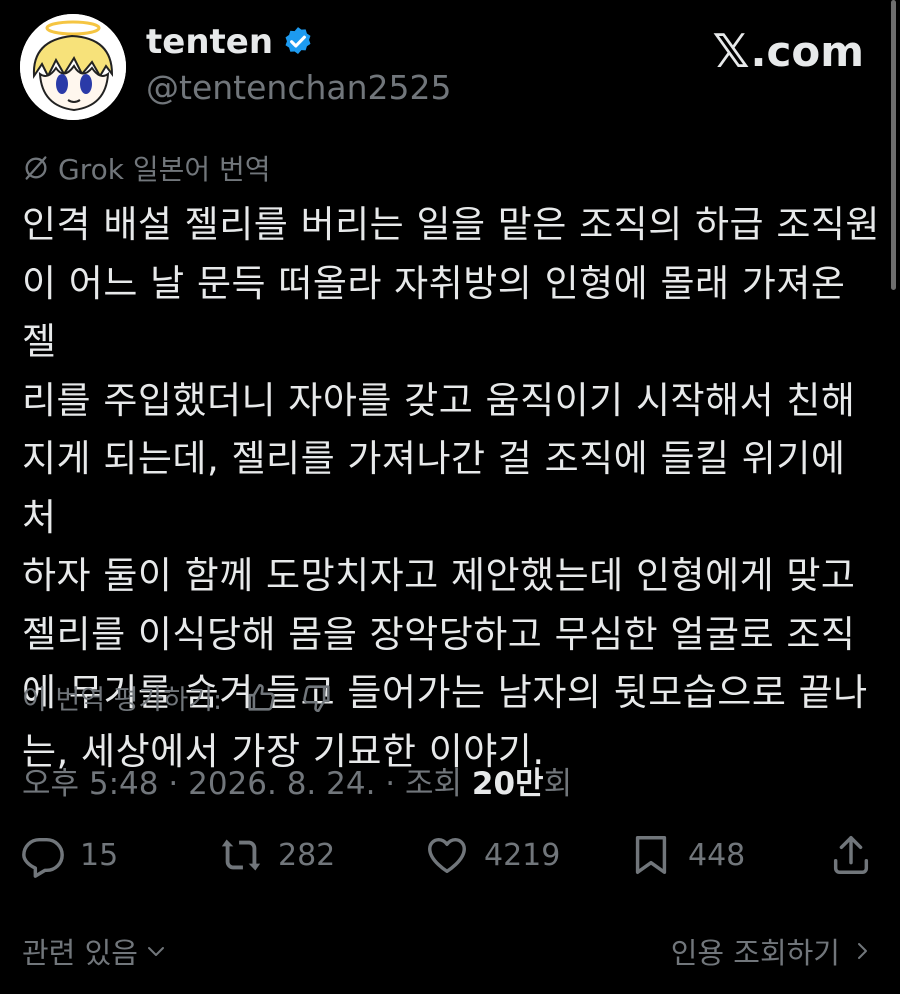 This screenshot has width=900, height=994. I want to click on views-number: 20만, so click(507, 784).